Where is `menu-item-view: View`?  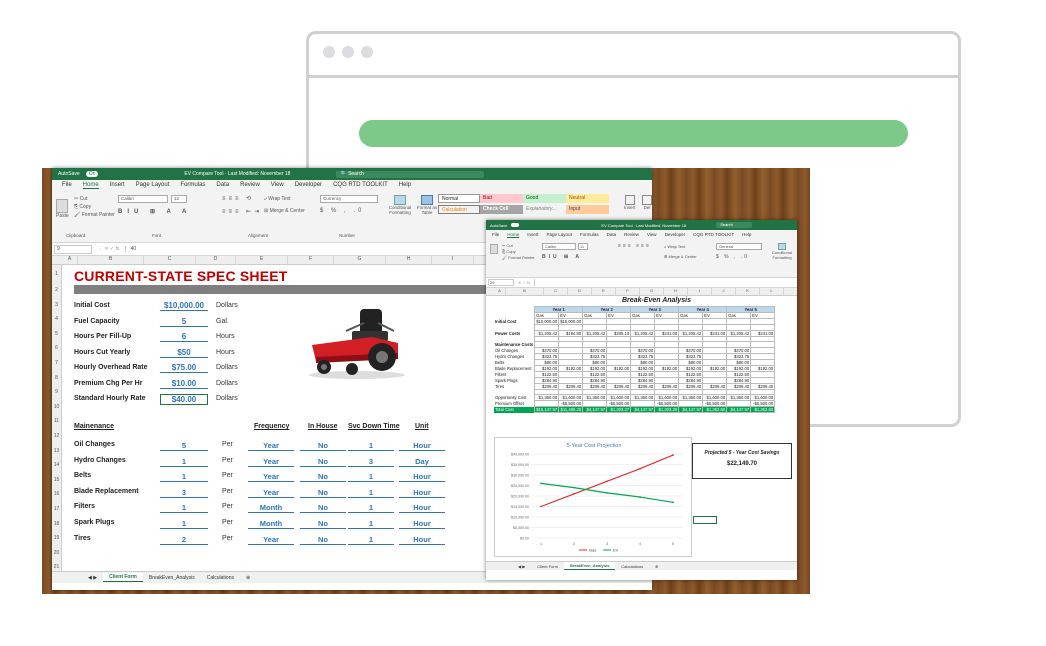 menu-item-view: View is located at coordinates (652, 235).